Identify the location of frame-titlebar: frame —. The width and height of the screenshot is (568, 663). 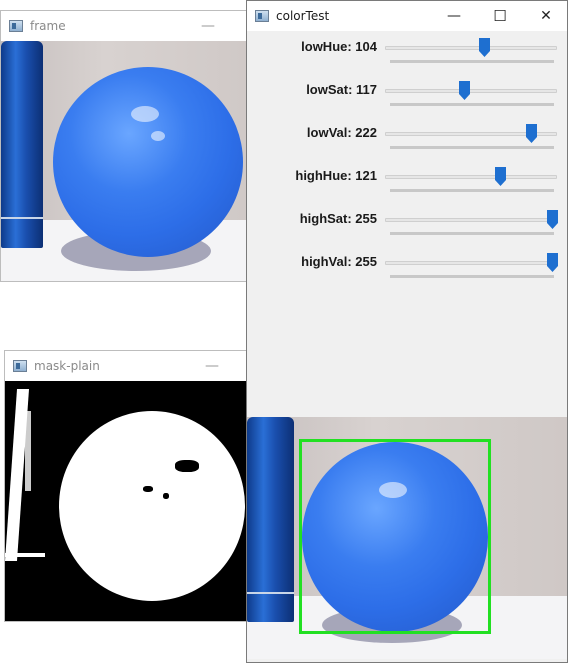
(129, 26).